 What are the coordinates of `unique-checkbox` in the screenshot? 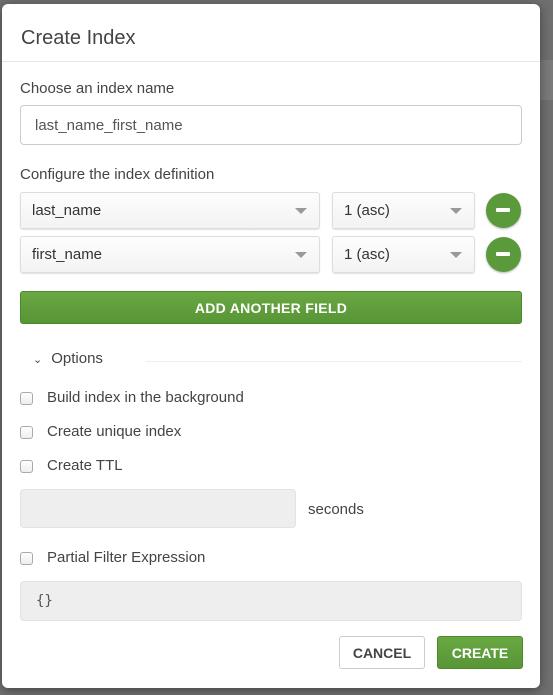 It's located at (26, 432).